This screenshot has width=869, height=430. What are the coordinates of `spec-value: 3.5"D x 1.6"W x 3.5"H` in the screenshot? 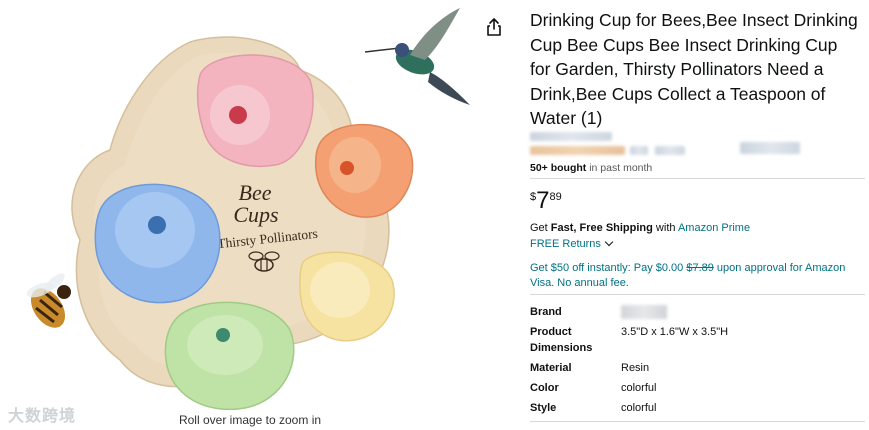 It's located at (675, 332).